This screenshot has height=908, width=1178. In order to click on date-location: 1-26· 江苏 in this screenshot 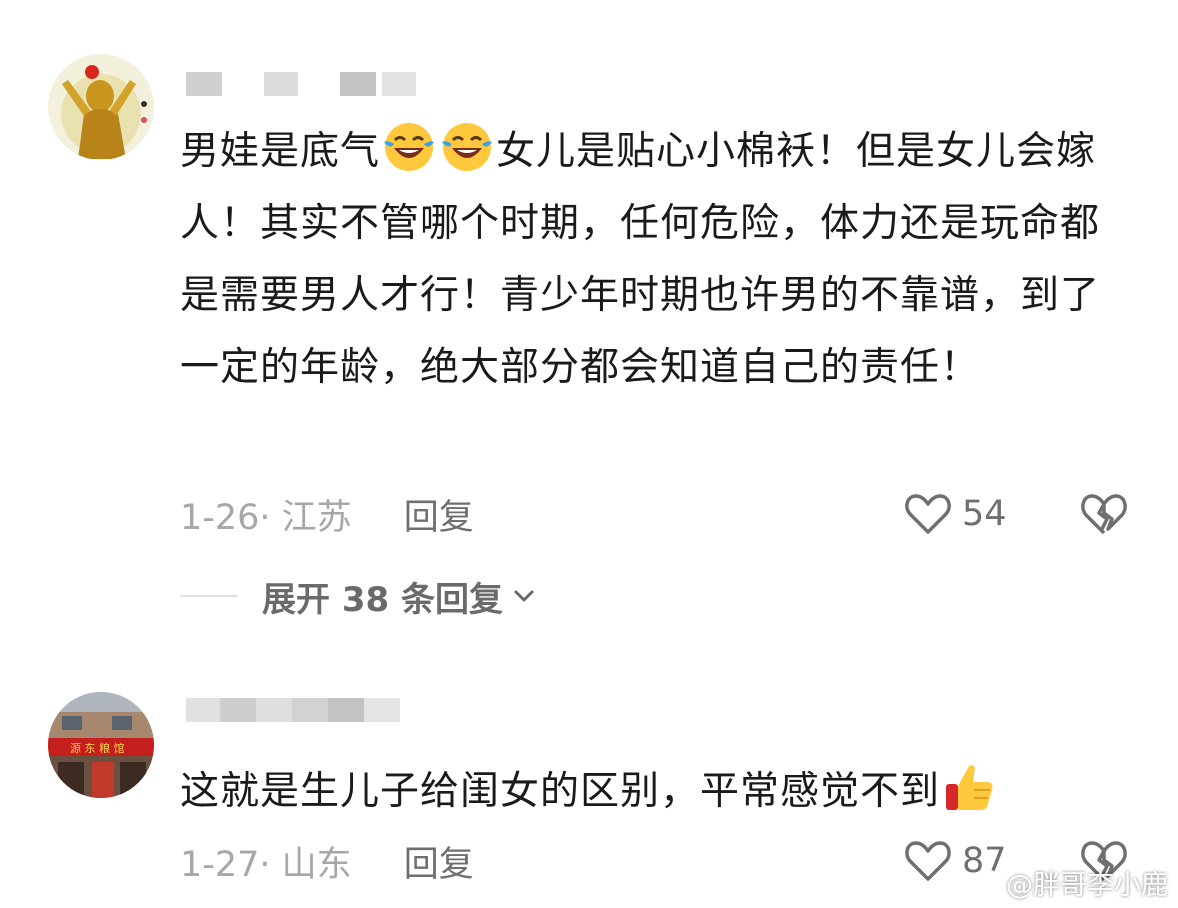, I will do `click(266, 517)`.